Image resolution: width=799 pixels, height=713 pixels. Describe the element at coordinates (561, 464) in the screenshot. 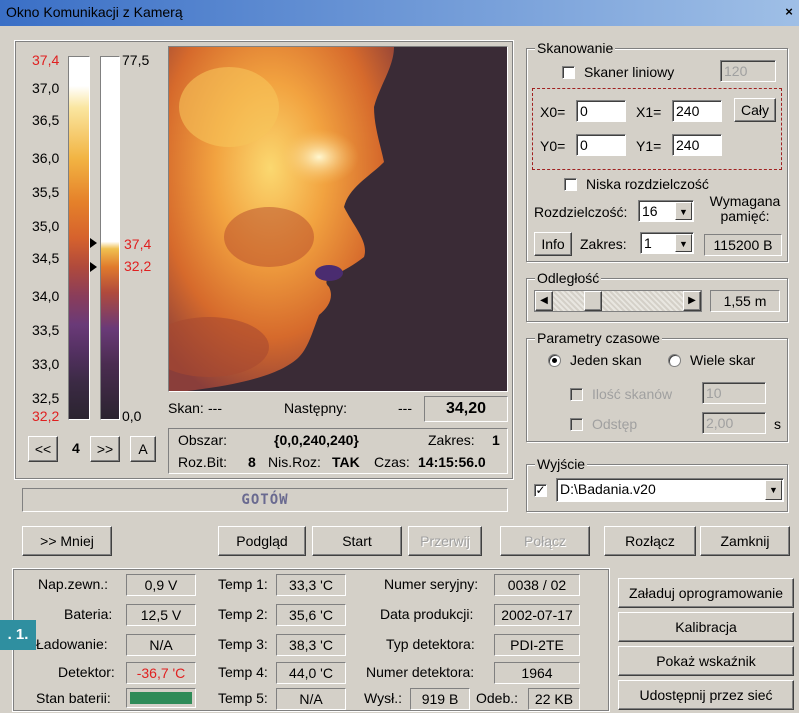

I see `output-legend: Wyjście` at that location.